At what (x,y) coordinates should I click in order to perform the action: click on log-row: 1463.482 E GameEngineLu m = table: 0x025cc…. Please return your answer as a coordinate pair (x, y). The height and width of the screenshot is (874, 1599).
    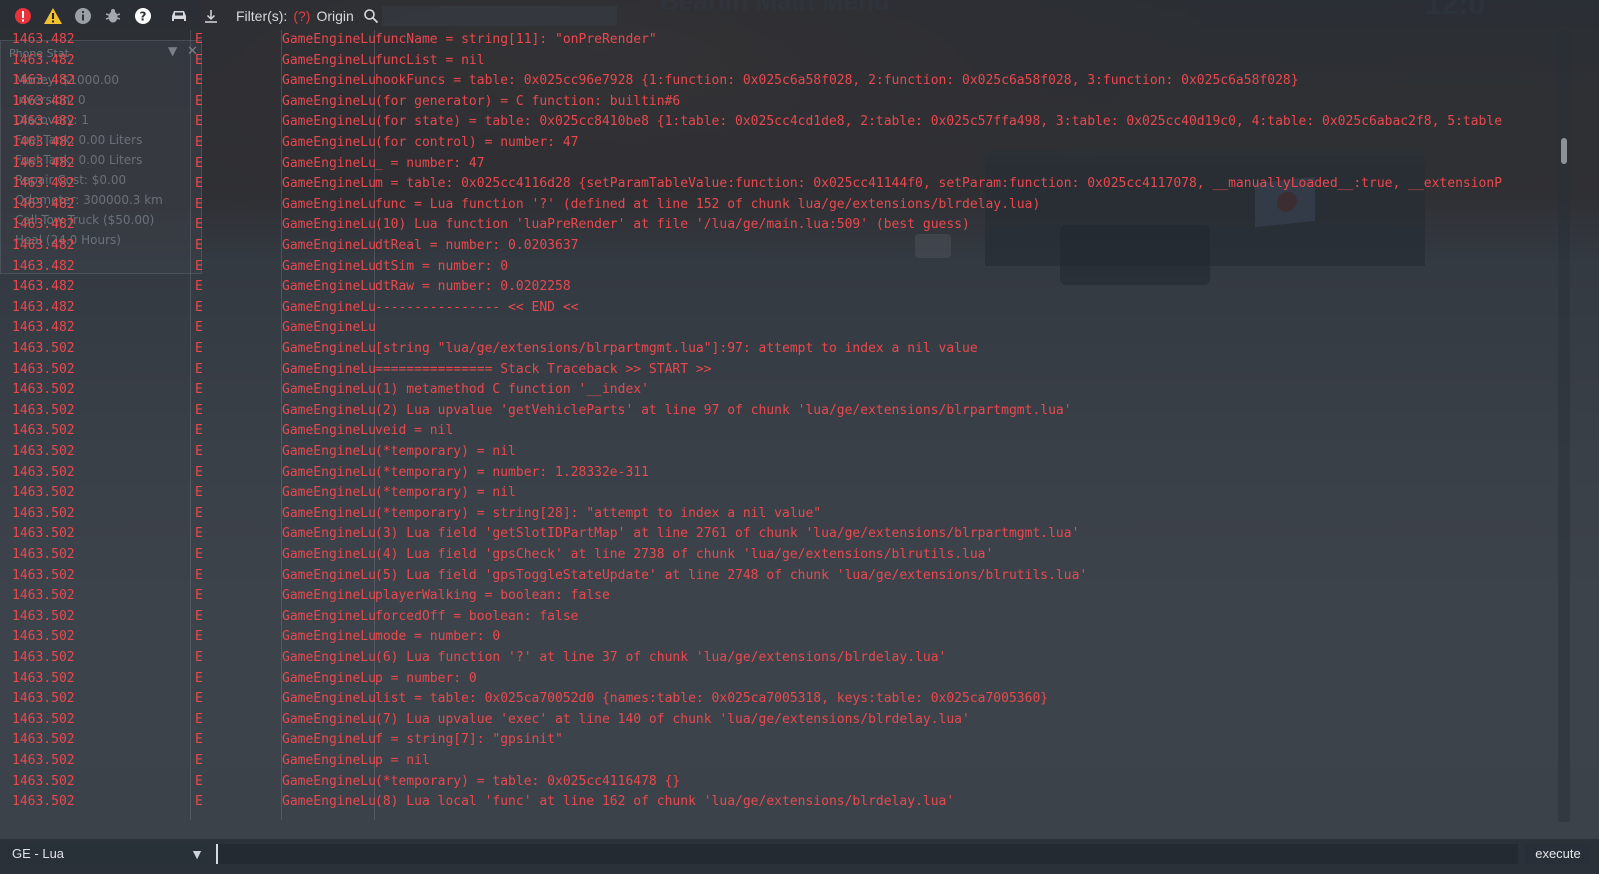
    Looking at the image, I should click on (792, 184).